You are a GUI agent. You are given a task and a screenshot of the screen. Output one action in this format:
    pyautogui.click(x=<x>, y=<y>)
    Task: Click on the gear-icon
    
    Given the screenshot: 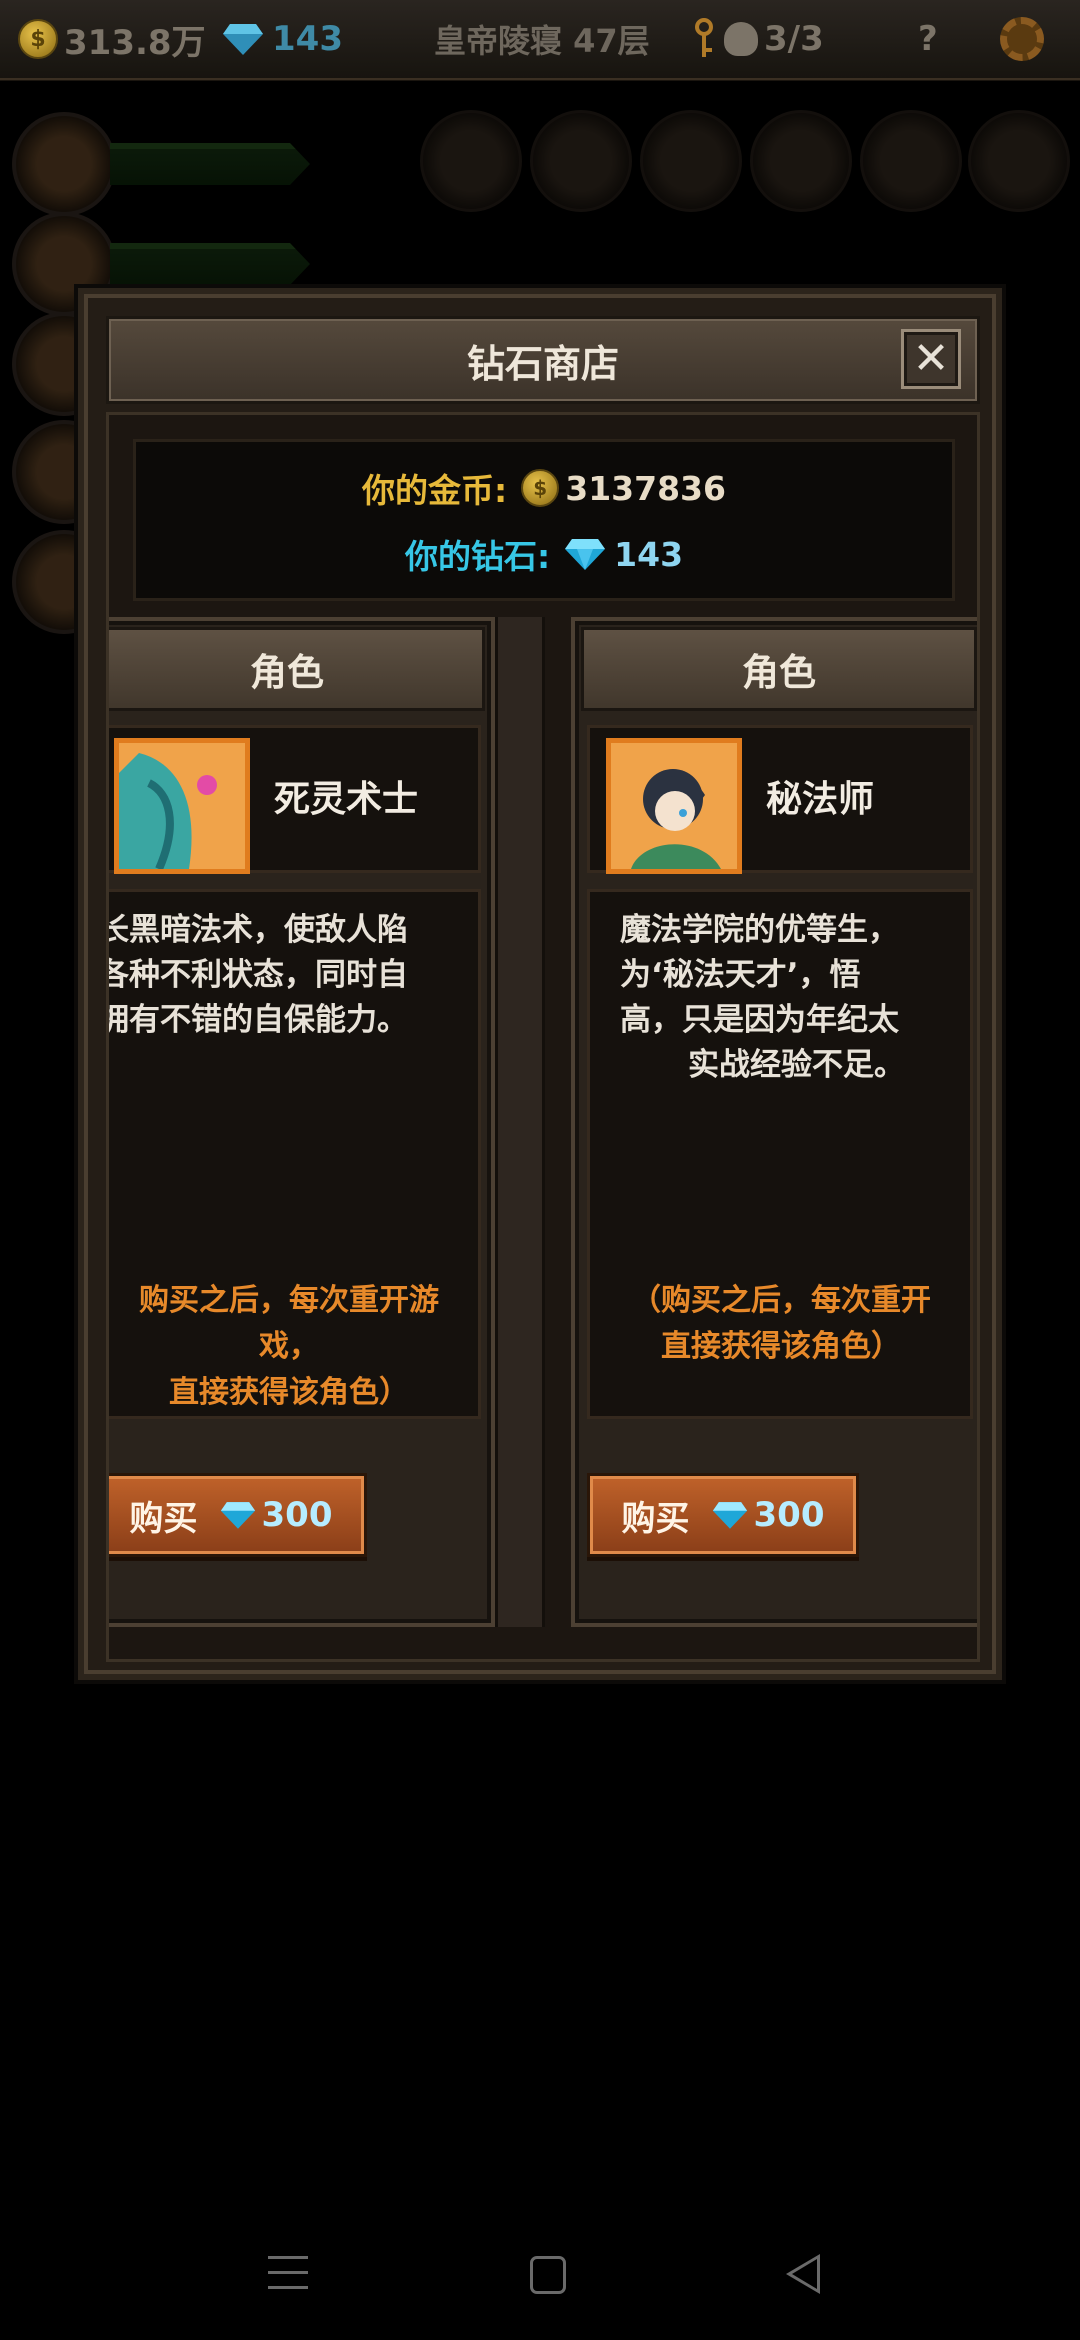 What is the action you would take?
    pyautogui.click(x=1022, y=39)
    